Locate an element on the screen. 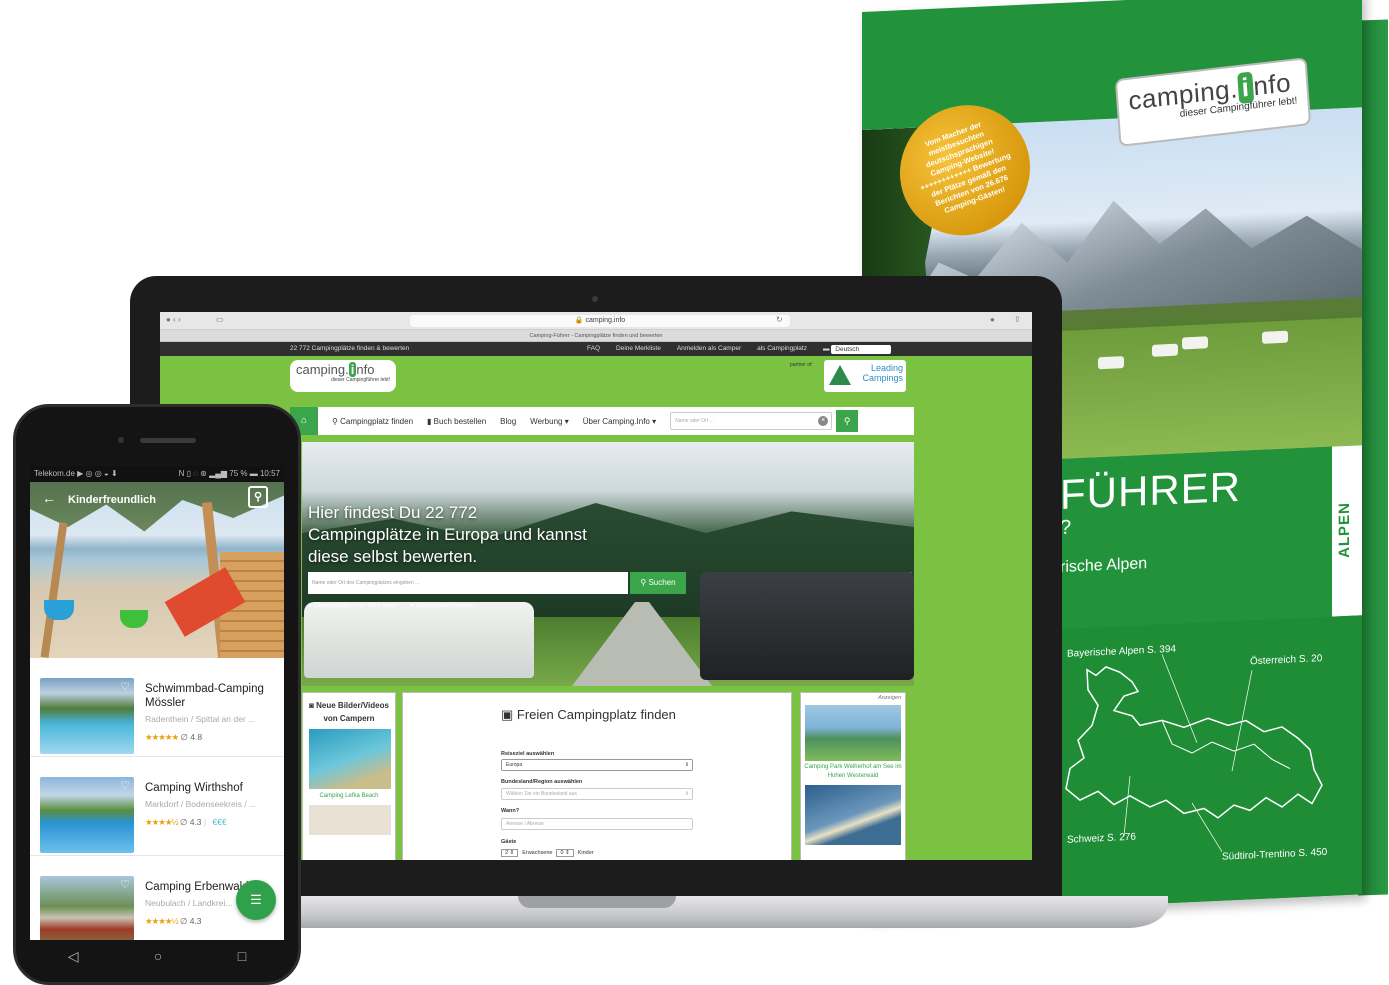 The width and height of the screenshot is (1389, 985). home-nav-icon: ○ is located at coordinates (158, 956).